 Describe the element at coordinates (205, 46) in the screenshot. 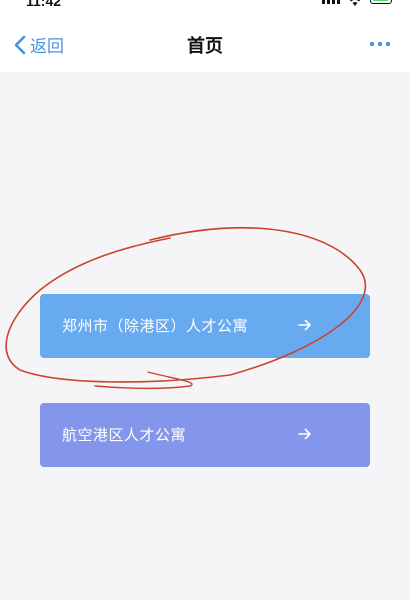

I see `page-title: 首页` at that location.